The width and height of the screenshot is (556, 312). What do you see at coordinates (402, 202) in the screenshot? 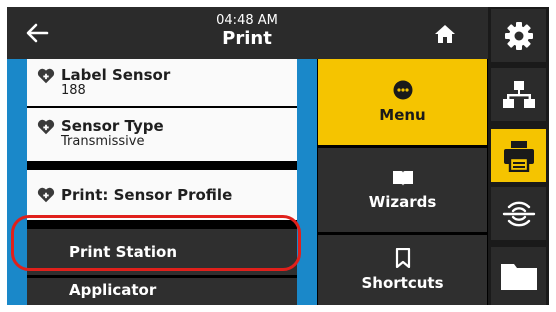
I see `wizards-button-label: Wizards` at bounding box center [402, 202].